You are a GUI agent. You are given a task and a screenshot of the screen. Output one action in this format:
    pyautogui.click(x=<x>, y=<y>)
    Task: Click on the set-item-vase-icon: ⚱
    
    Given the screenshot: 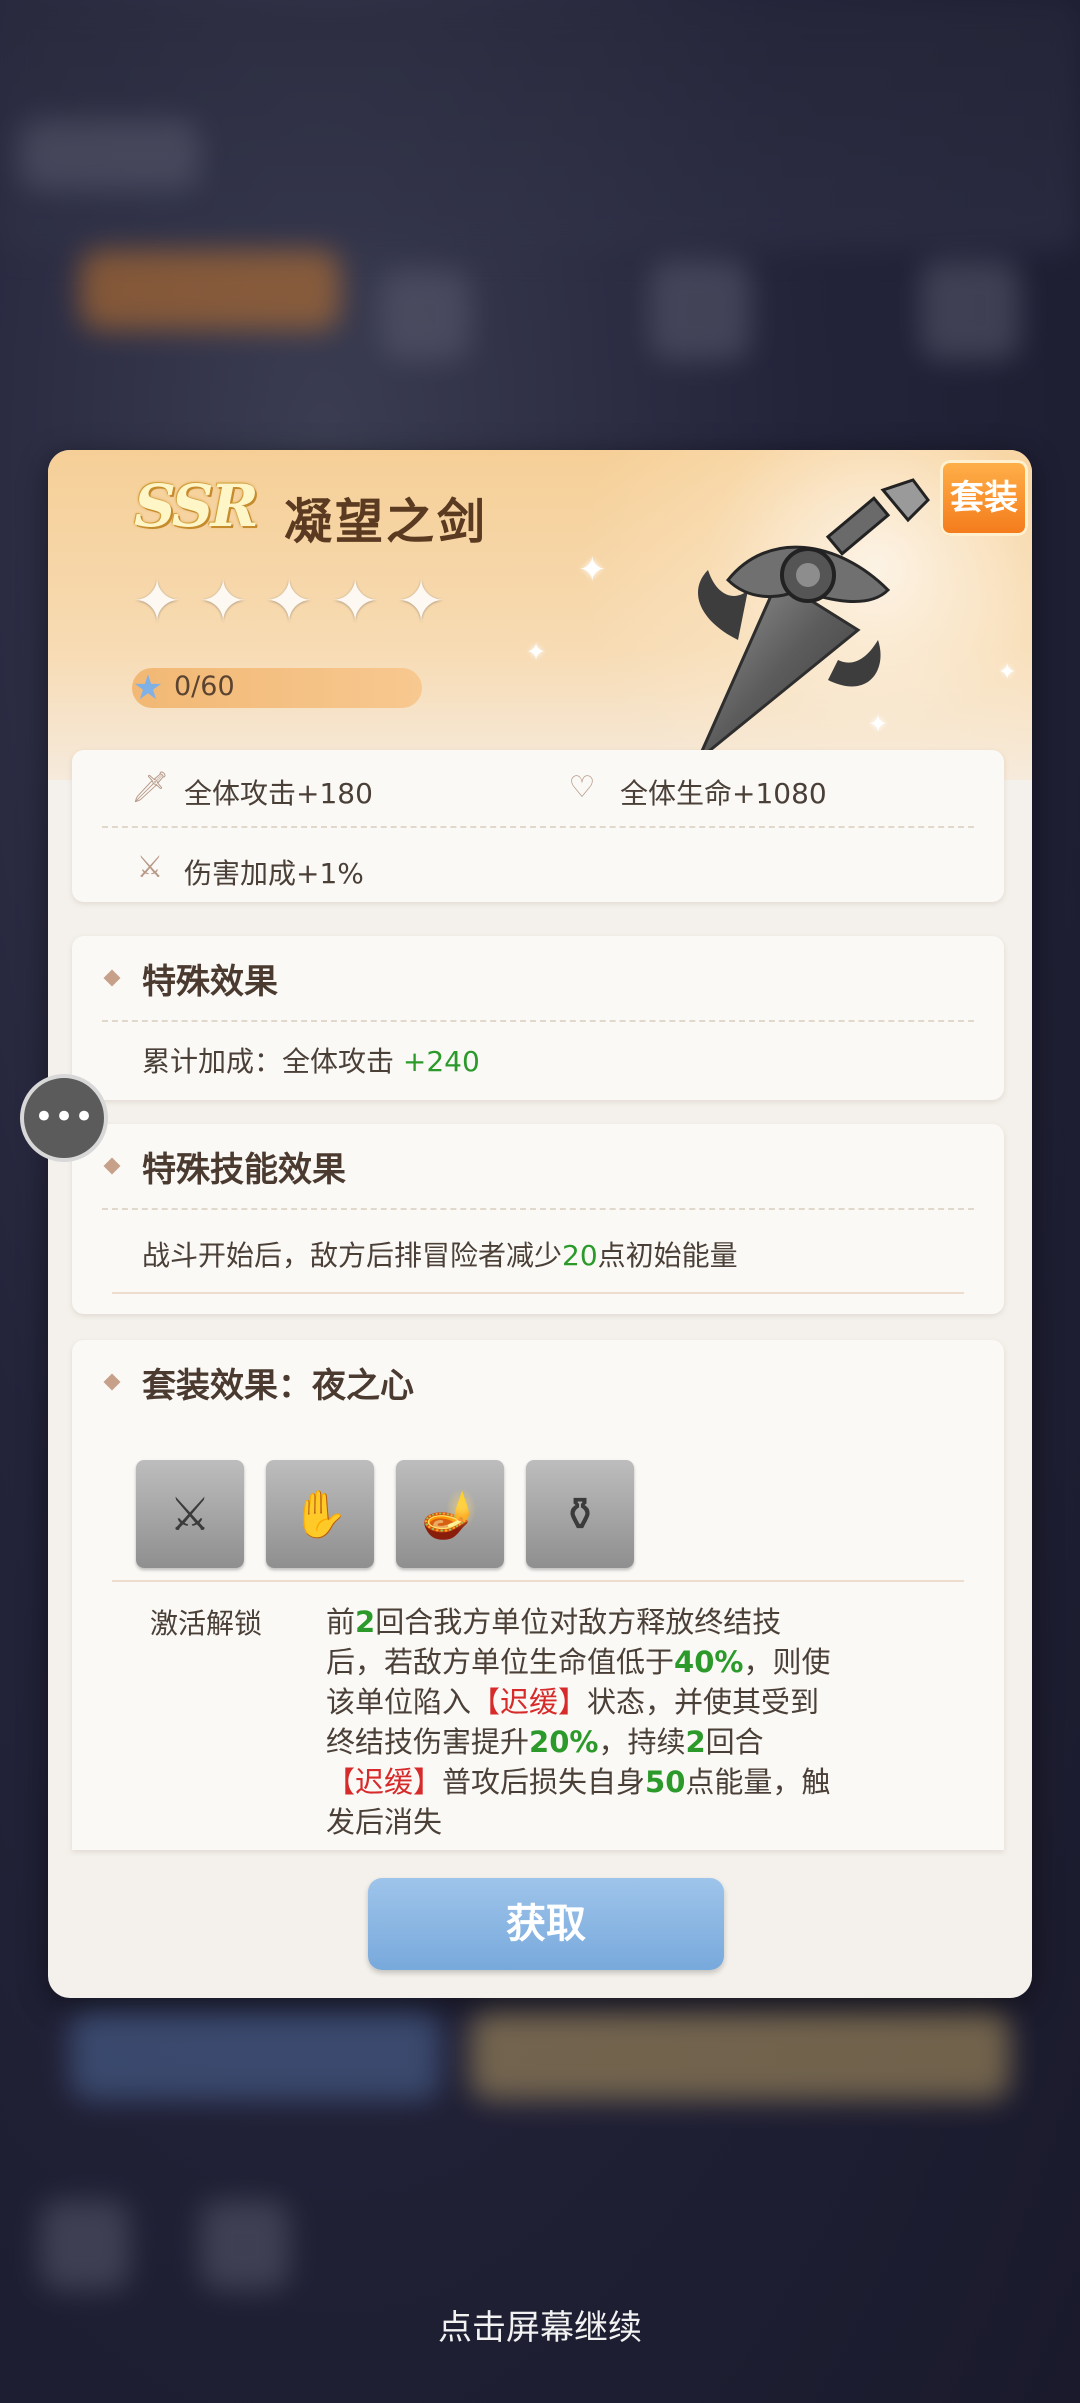 What is the action you would take?
    pyautogui.click(x=580, y=1514)
    